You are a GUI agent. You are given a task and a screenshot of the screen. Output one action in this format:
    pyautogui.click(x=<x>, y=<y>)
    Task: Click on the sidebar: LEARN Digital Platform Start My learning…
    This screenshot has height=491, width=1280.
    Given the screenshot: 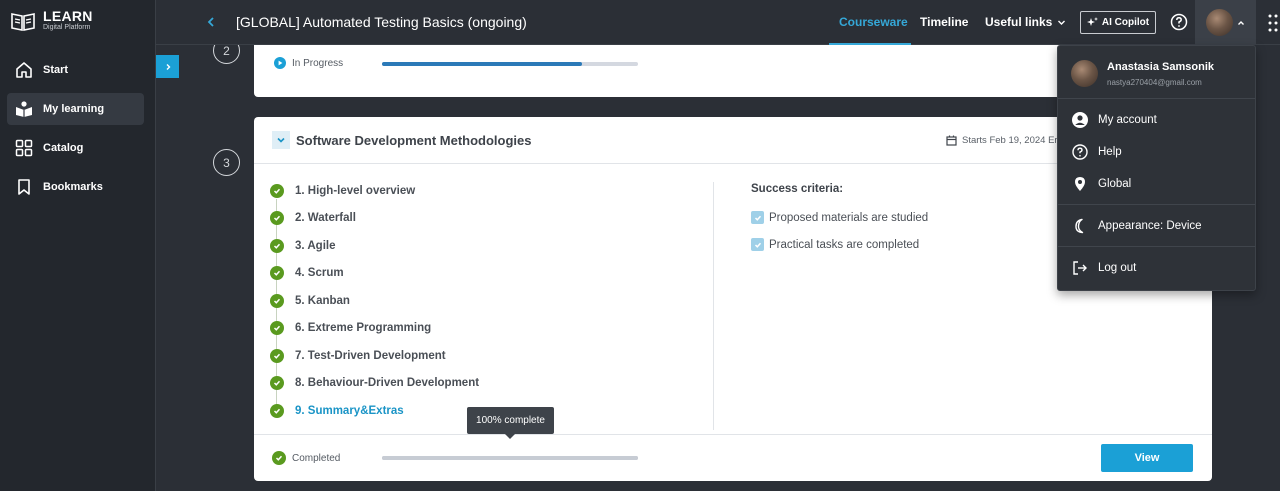 What is the action you would take?
    pyautogui.click(x=78, y=245)
    